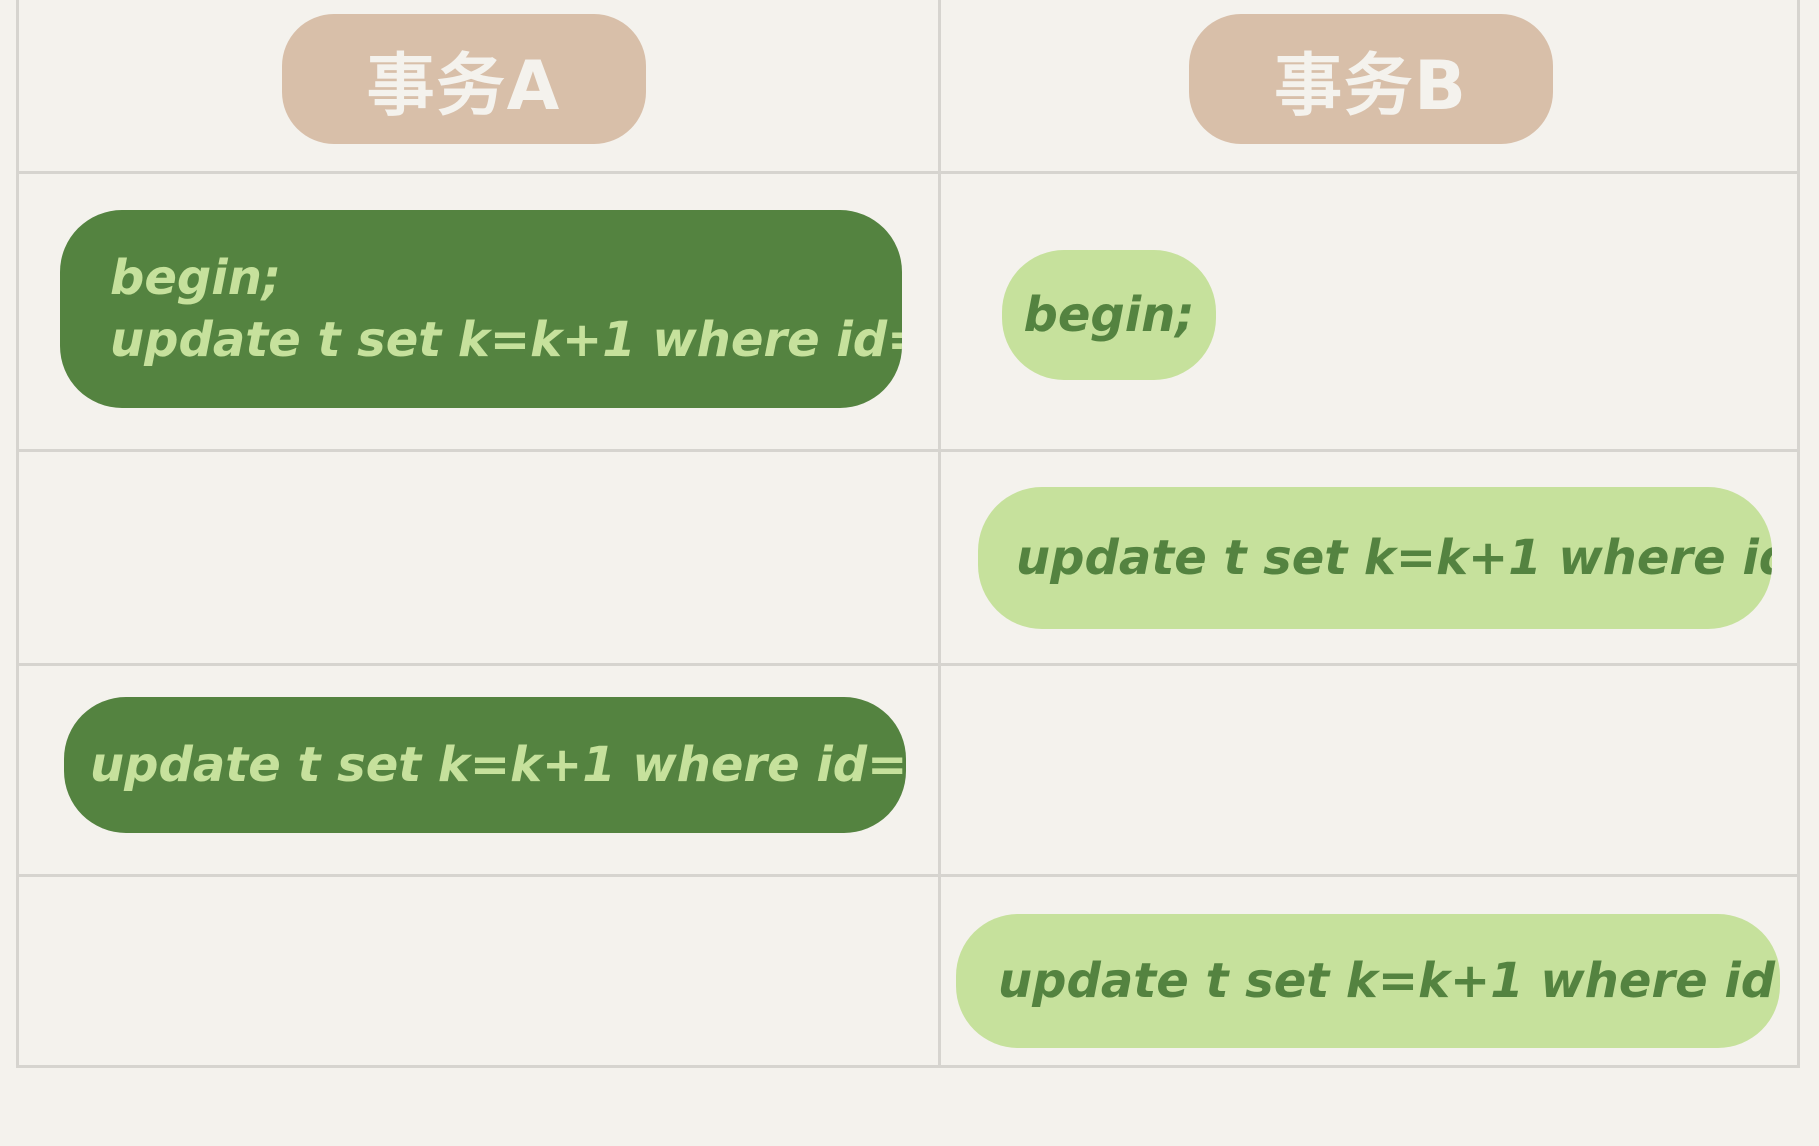 This screenshot has width=1819, height=1146. I want to click on step4-transaction-b-statement: update t set k=k+1 where id=1;, so click(1368, 981).